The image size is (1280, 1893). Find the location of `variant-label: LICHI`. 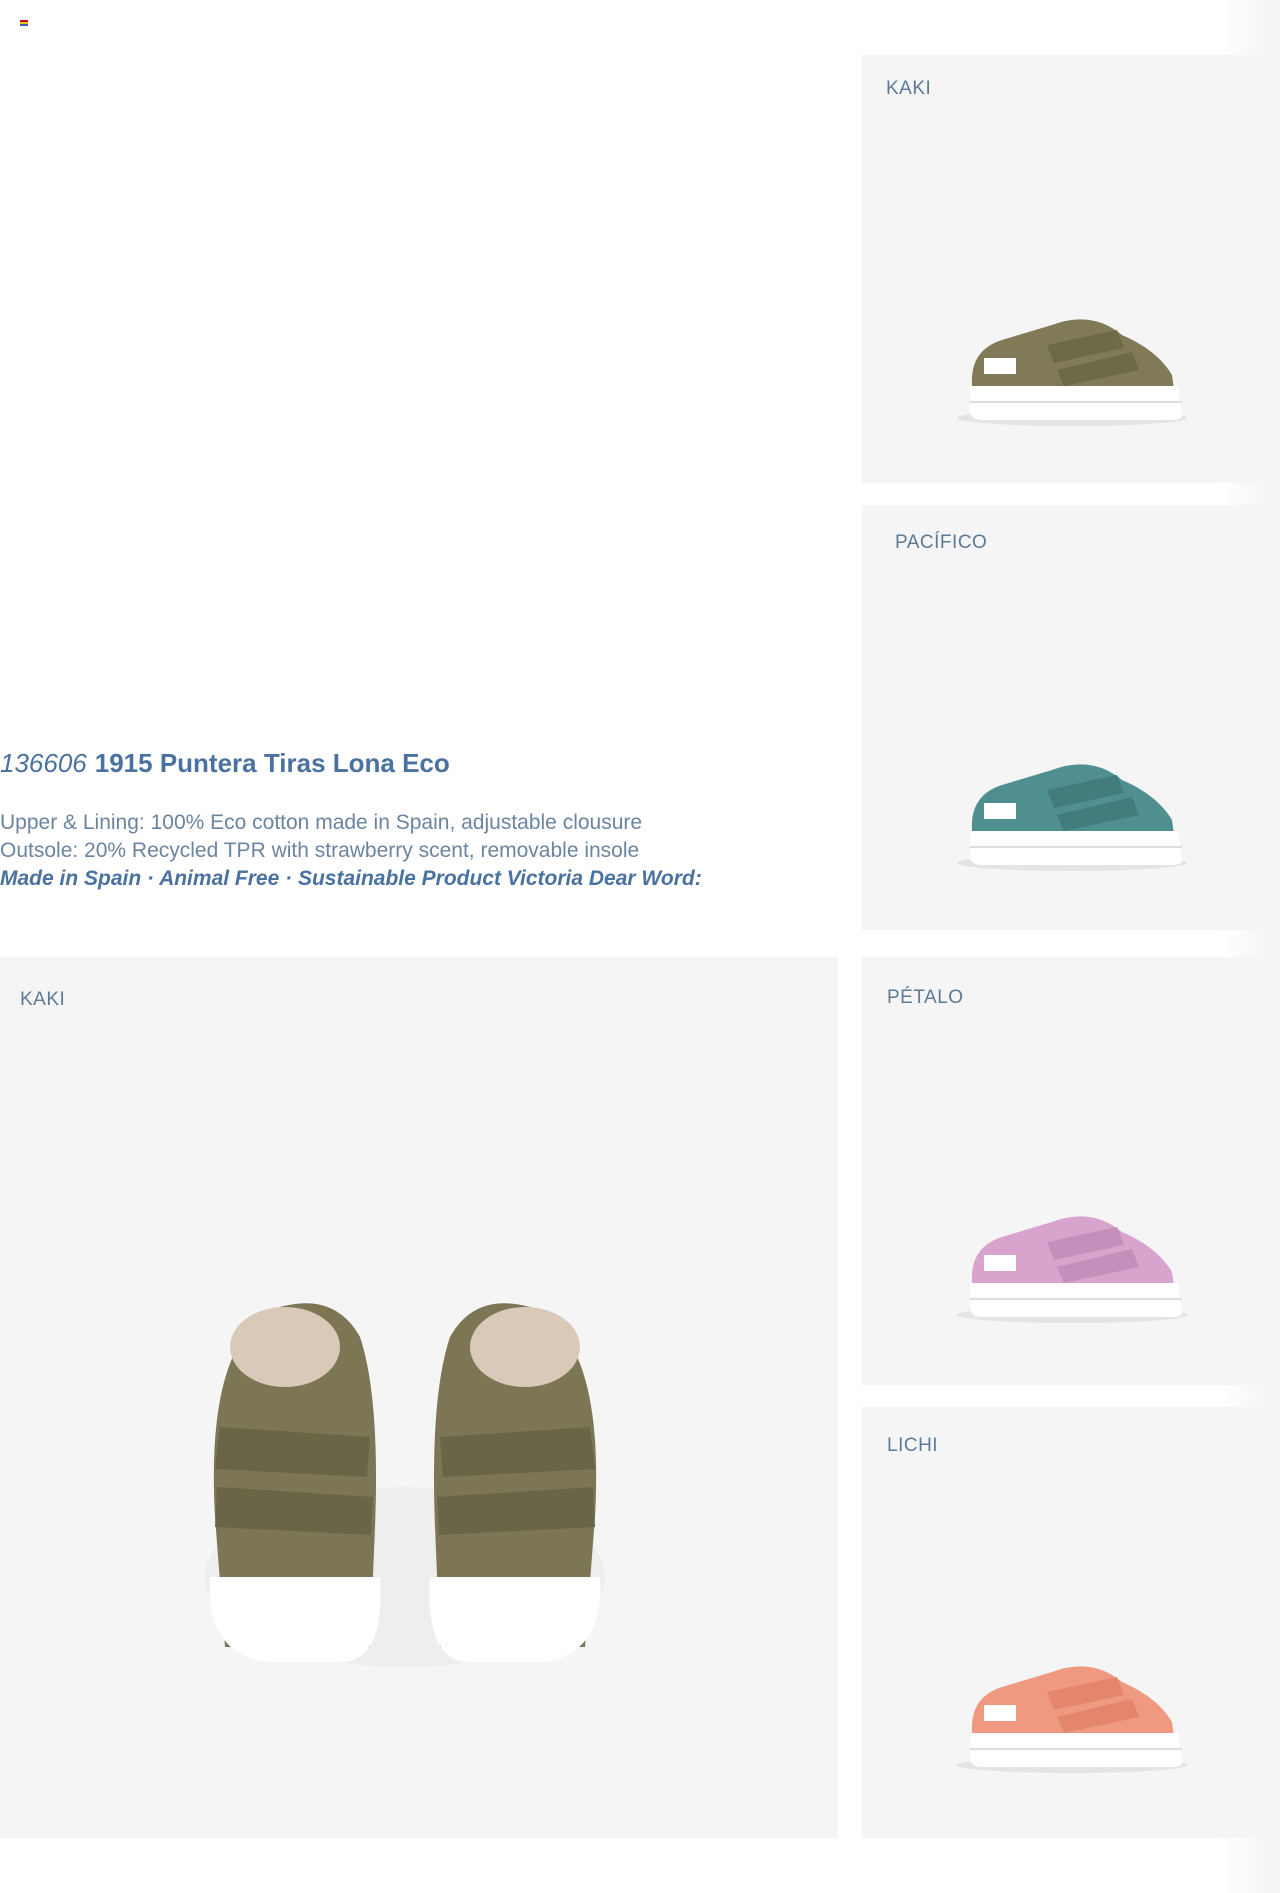

variant-label: LICHI is located at coordinates (913, 1445).